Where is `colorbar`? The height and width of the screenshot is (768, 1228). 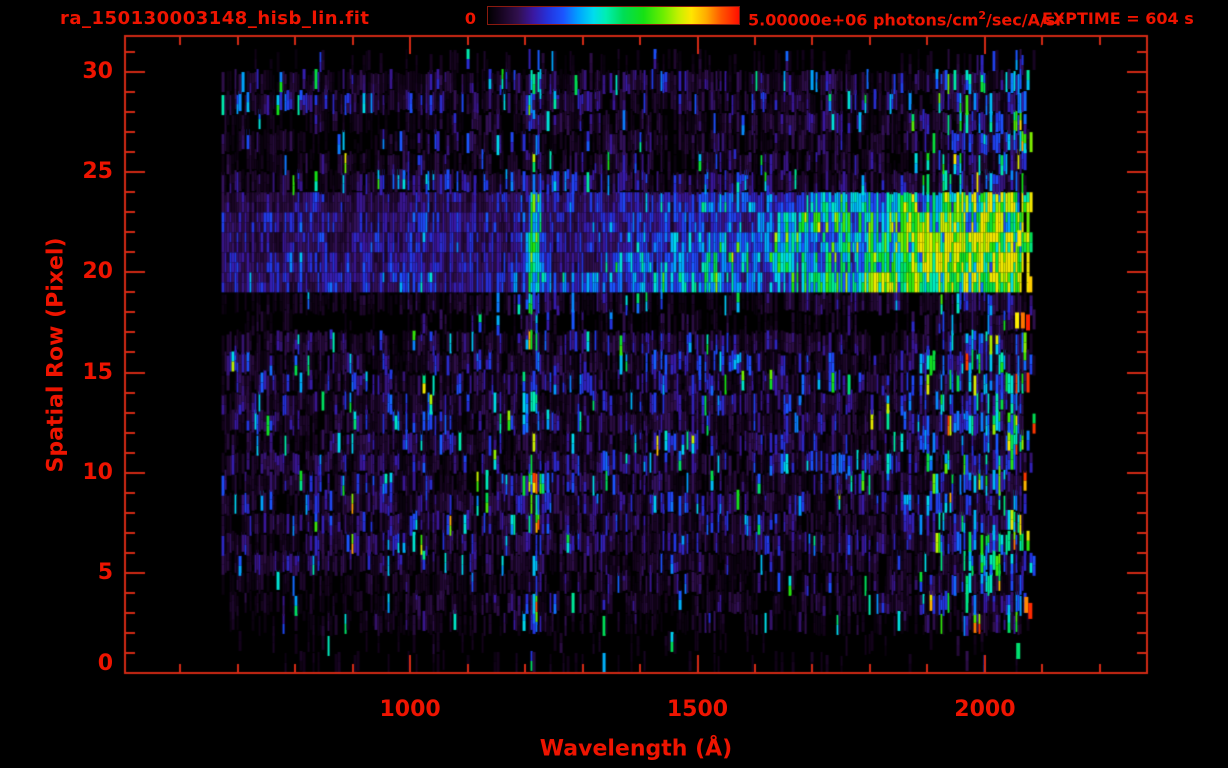 colorbar is located at coordinates (613, 15).